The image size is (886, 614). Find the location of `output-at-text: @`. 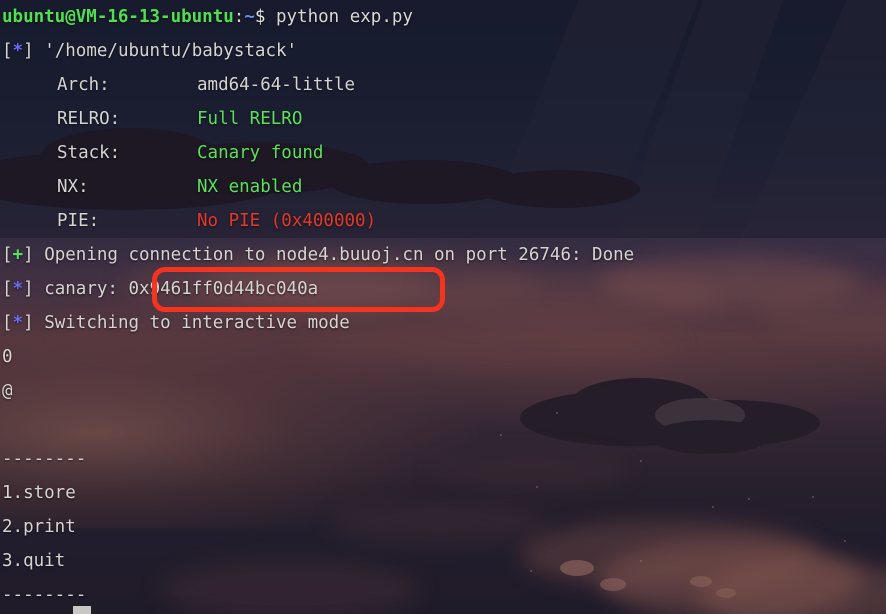

output-at-text: @ is located at coordinates (7, 391).